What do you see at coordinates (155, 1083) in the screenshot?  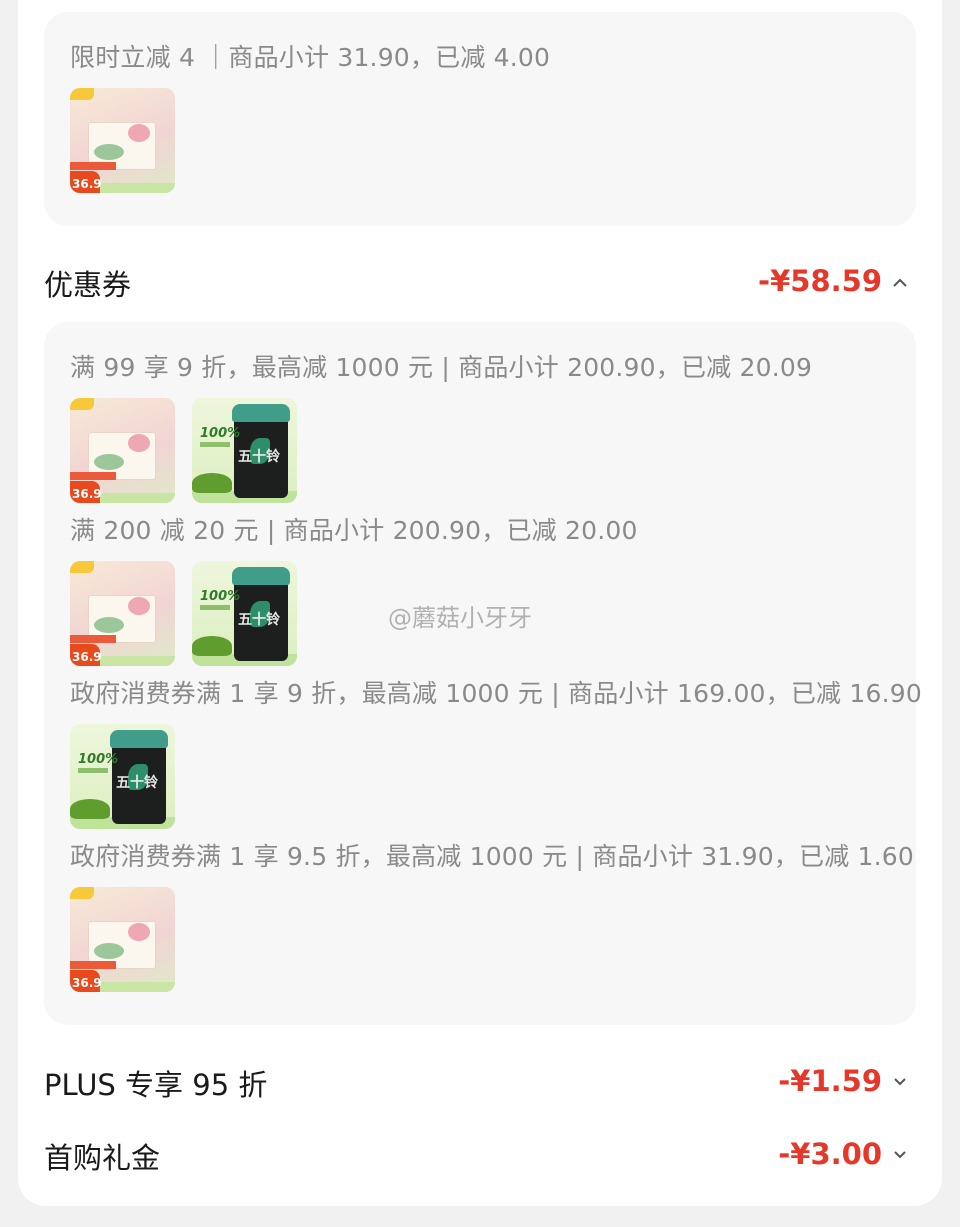 I see `plus-discount-title: PLUS 专享 95 折` at bounding box center [155, 1083].